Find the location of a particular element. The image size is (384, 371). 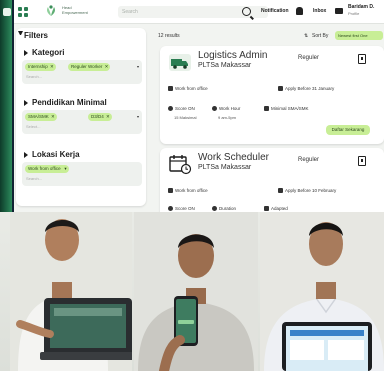

chip-d3-d4: D3/D4 ✕ is located at coordinates (100, 117).